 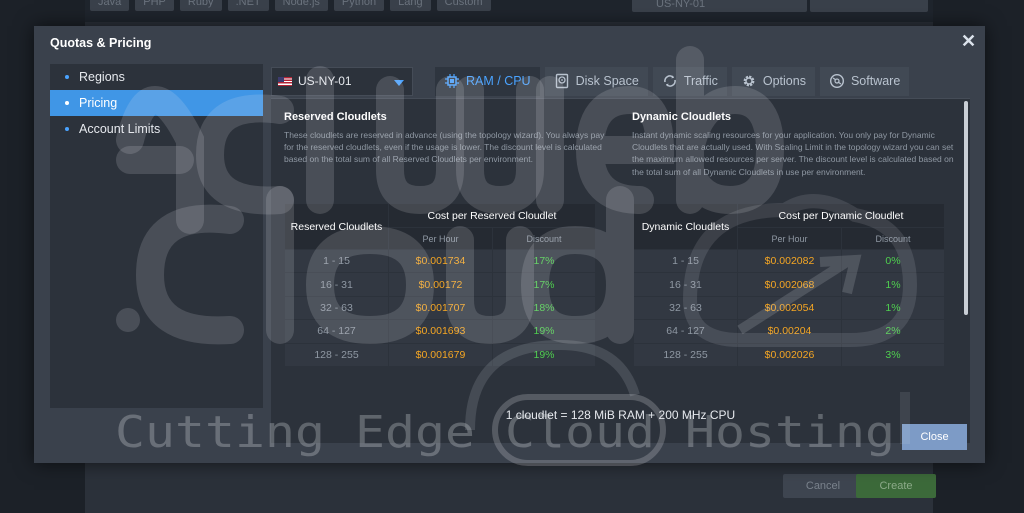 What do you see at coordinates (682, 117) in the screenshot?
I see `dynamic-title: Dynamic Cloudlets` at bounding box center [682, 117].